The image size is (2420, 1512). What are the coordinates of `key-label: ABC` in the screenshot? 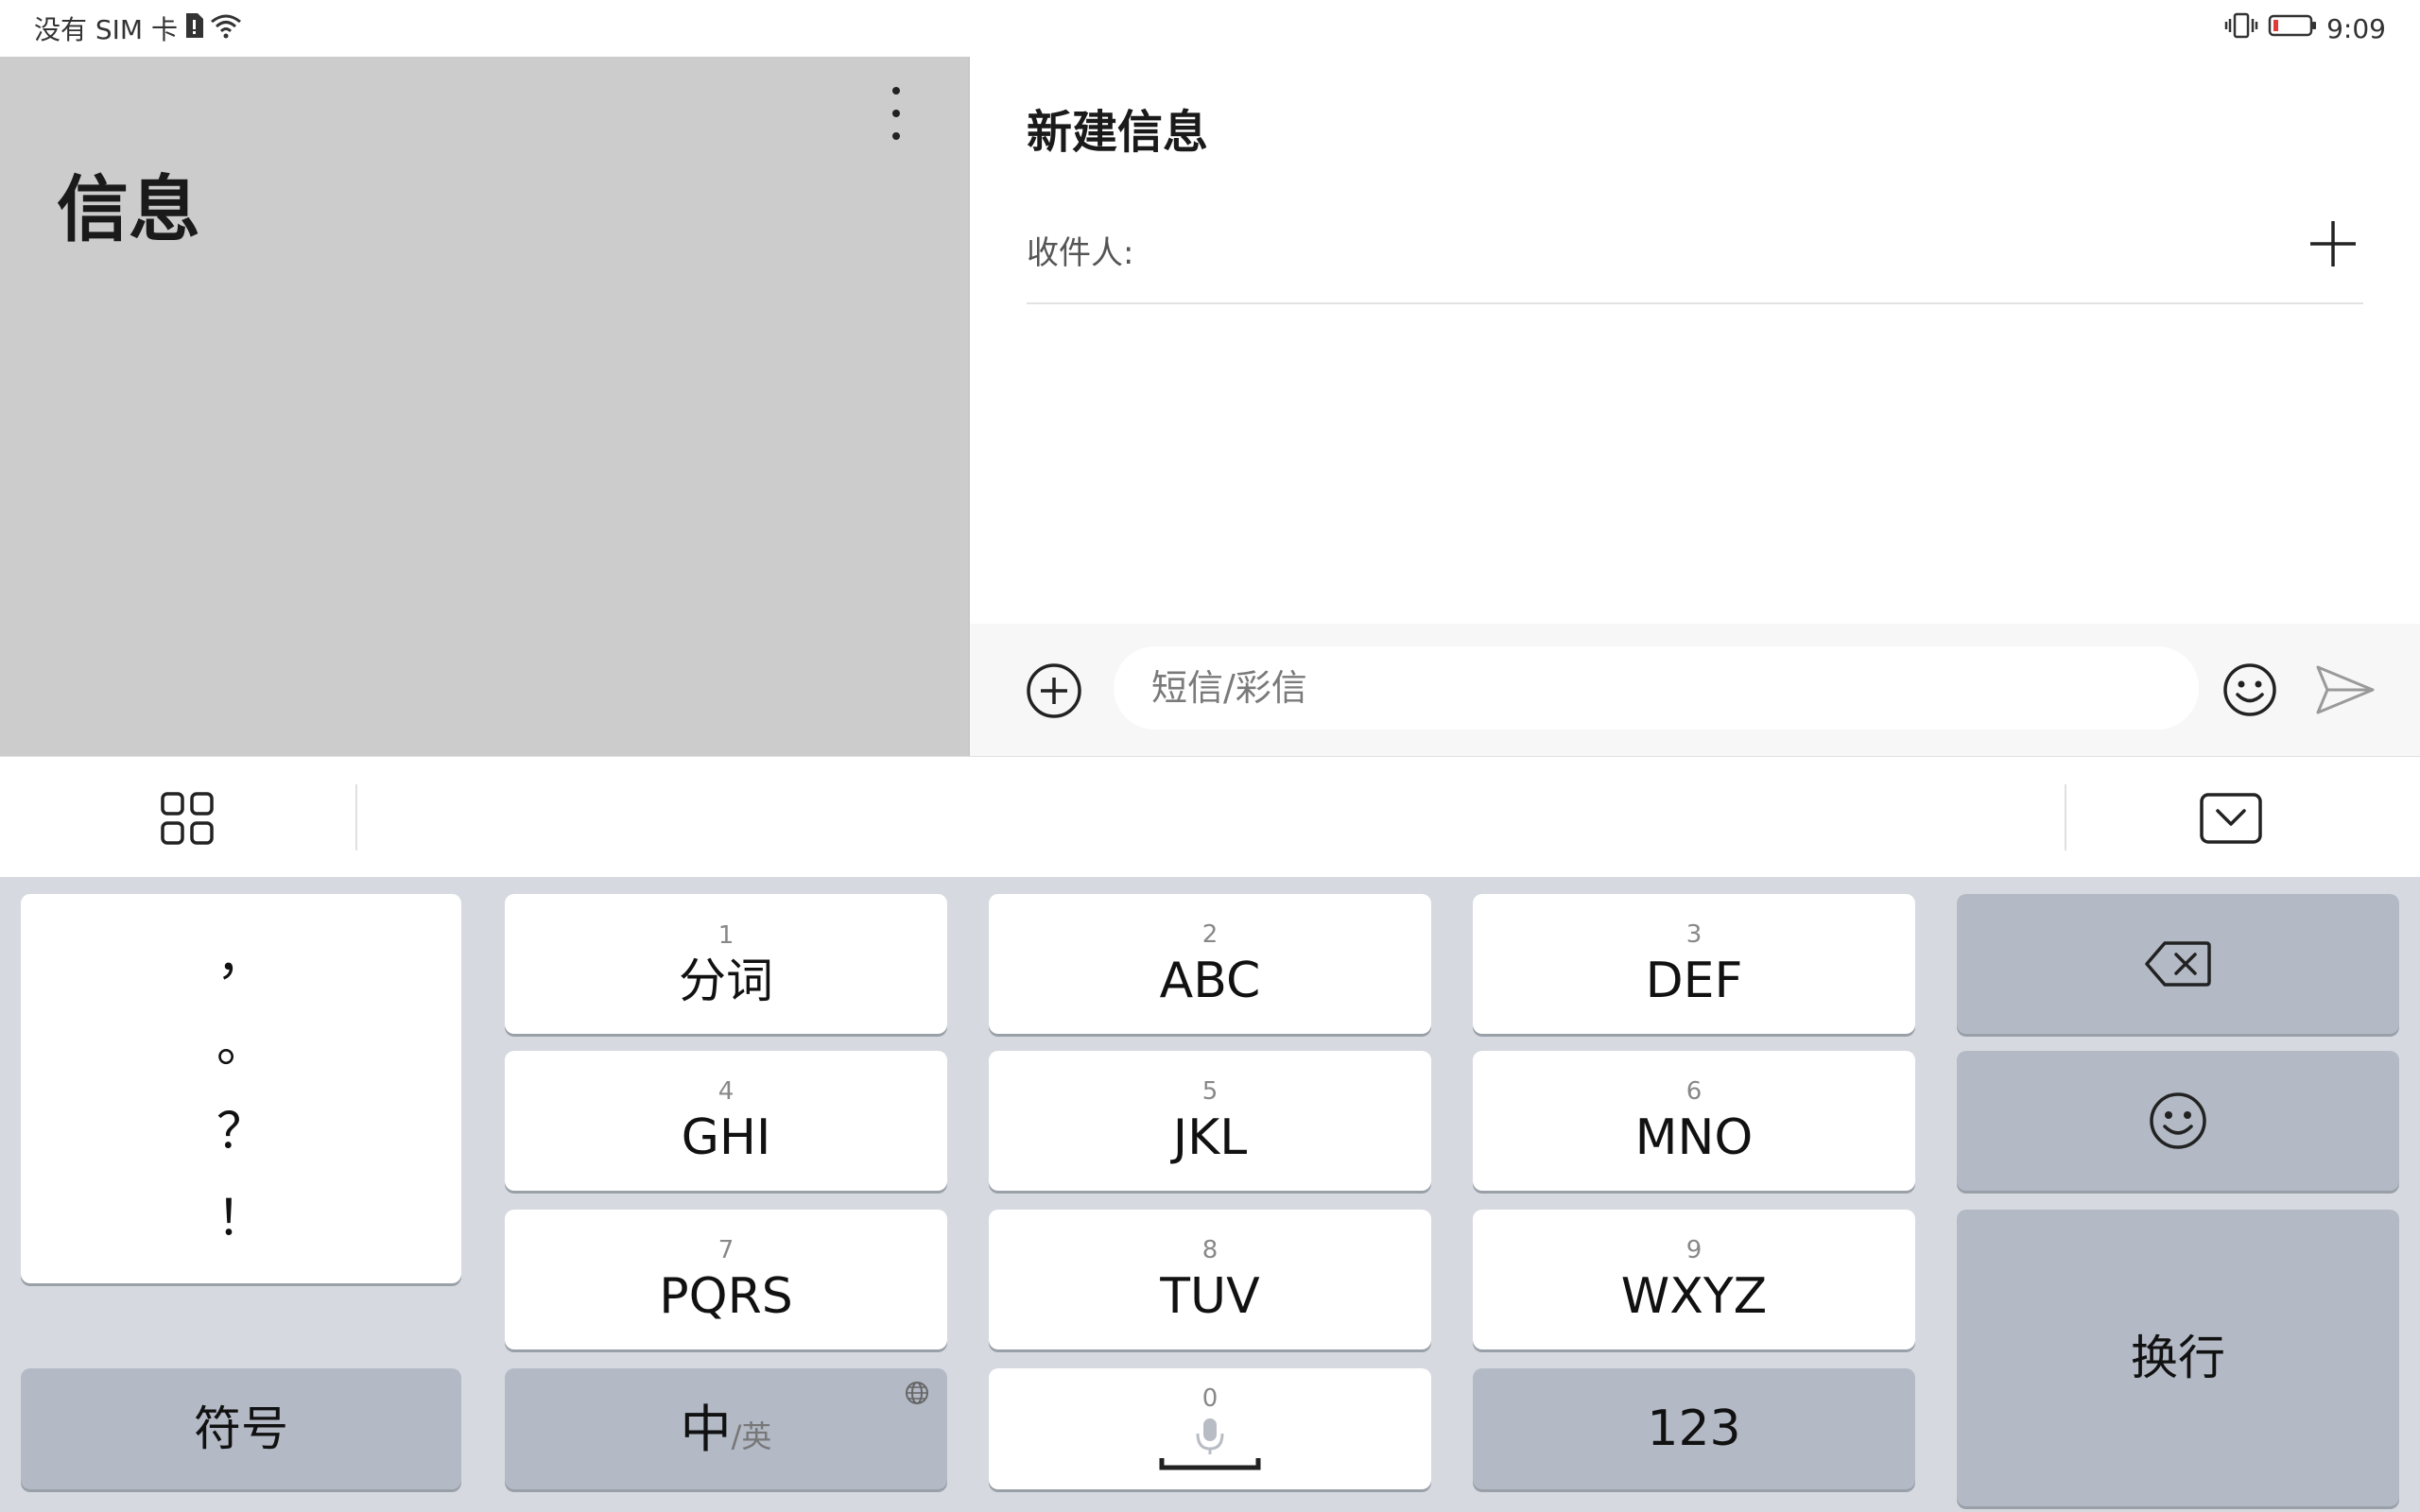 It's located at (1210, 981).